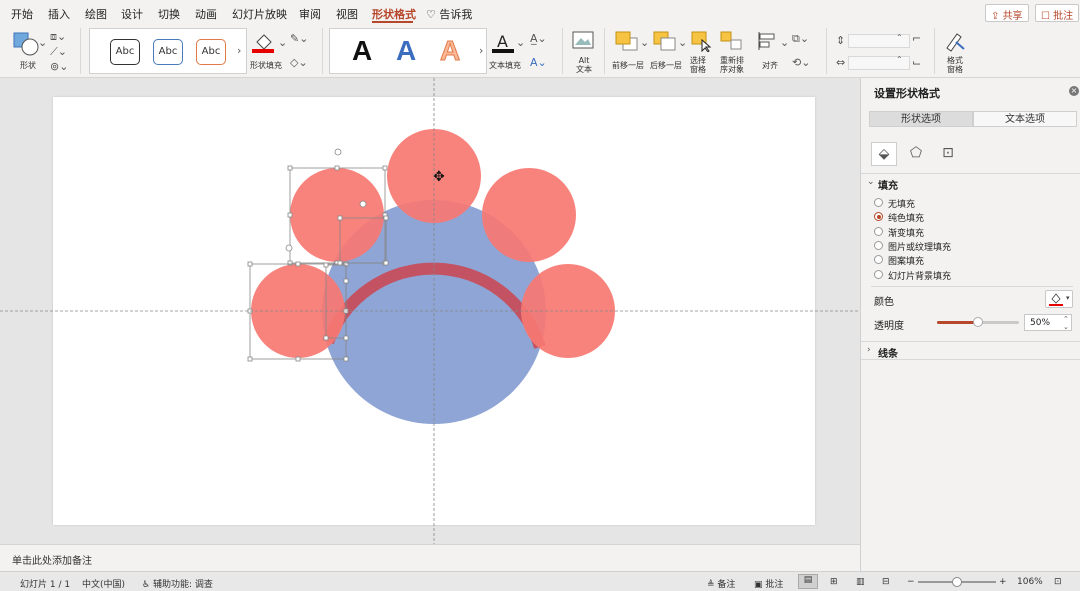 Image resolution: width=1080 pixels, height=591 pixels. Describe the element at coordinates (430, 557) in the screenshot. I see `notes-pane: 单击此处添加备注` at that location.